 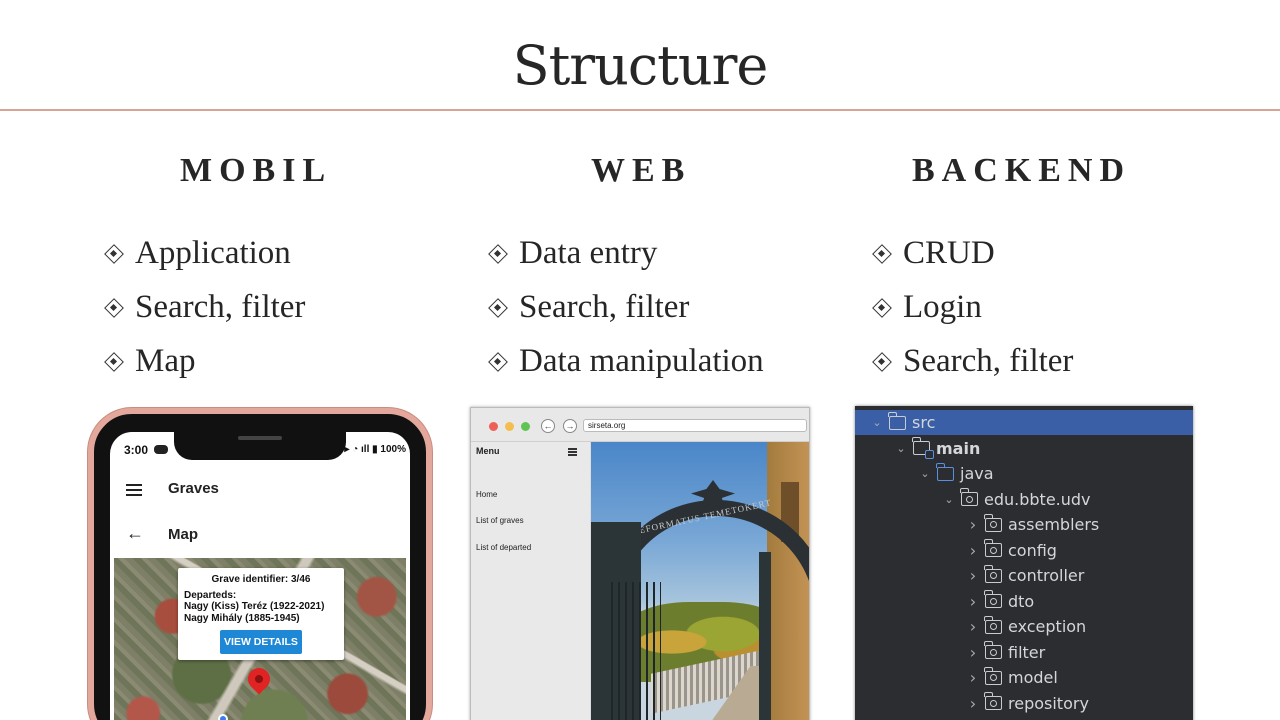 What do you see at coordinates (193, 488) in the screenshot?
I see `app-title: Graves` at bounding box center [193, 488].